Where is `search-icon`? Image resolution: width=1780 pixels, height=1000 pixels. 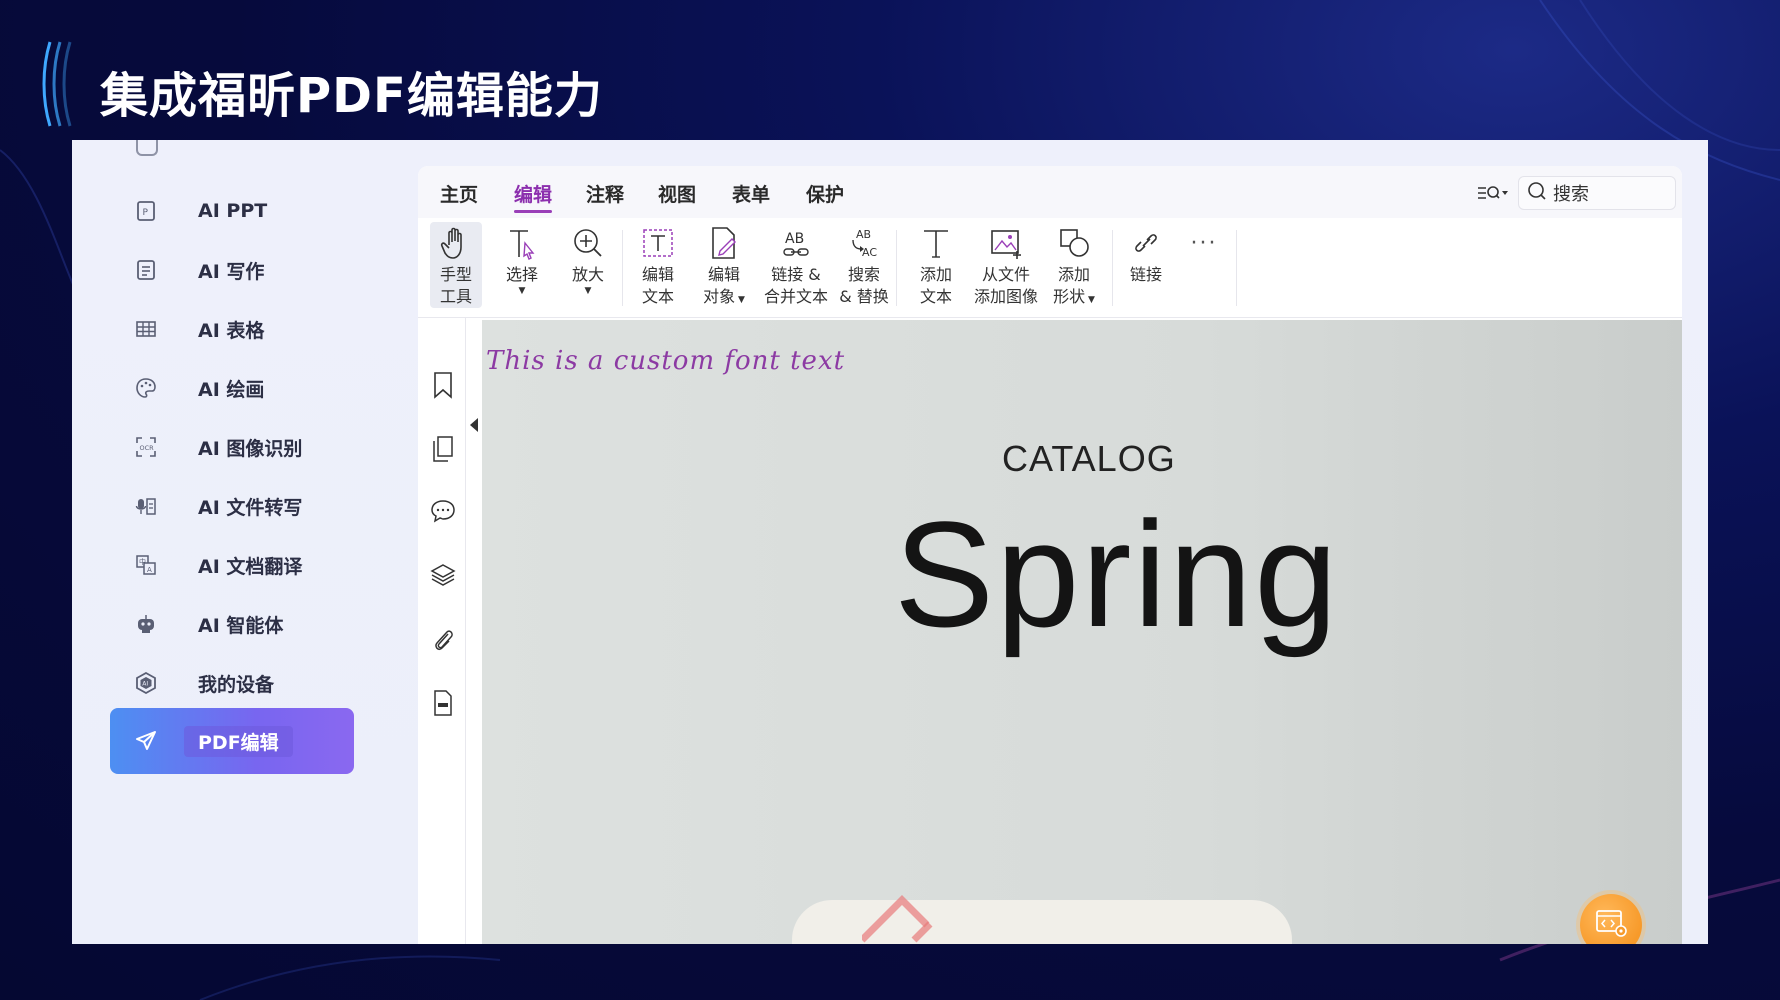
search-icon is located at coordinates (1537, 193).